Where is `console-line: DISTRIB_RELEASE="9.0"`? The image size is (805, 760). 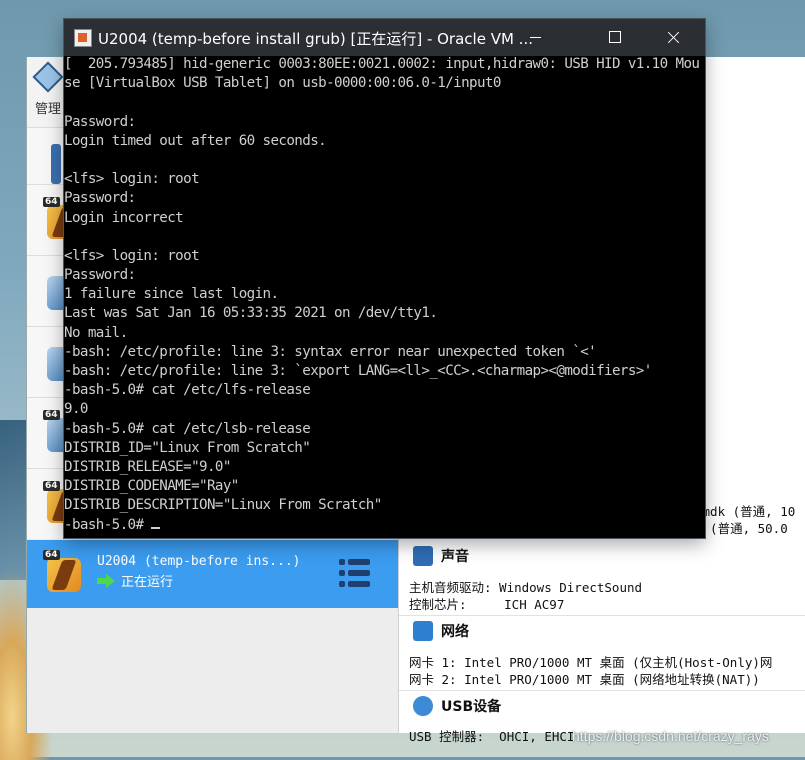 console-line: DISTRIB_RELEASE="9.0" is located at coordinates (147, 466).